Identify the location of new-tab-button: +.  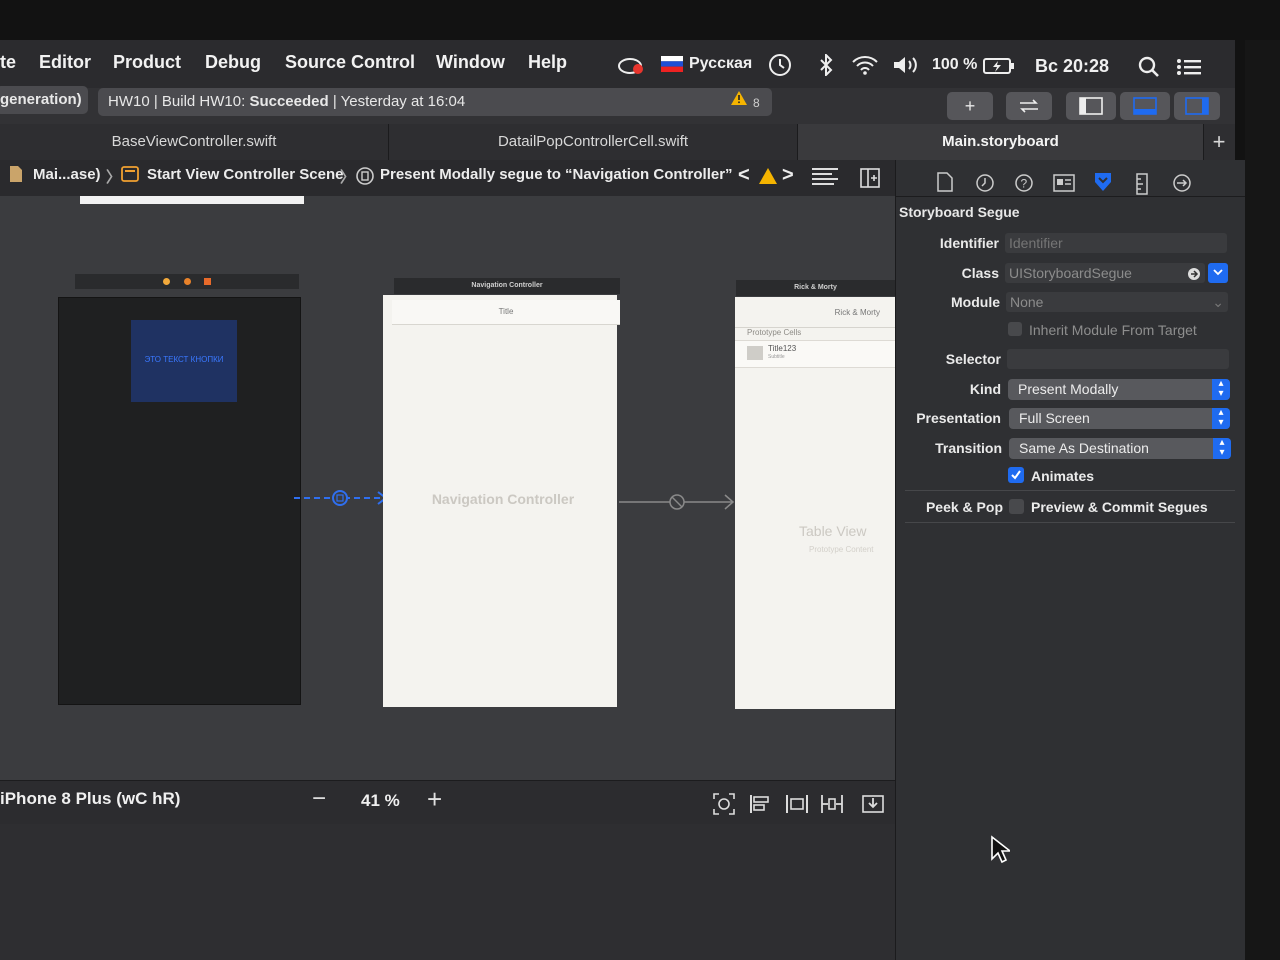
(1219, 142).